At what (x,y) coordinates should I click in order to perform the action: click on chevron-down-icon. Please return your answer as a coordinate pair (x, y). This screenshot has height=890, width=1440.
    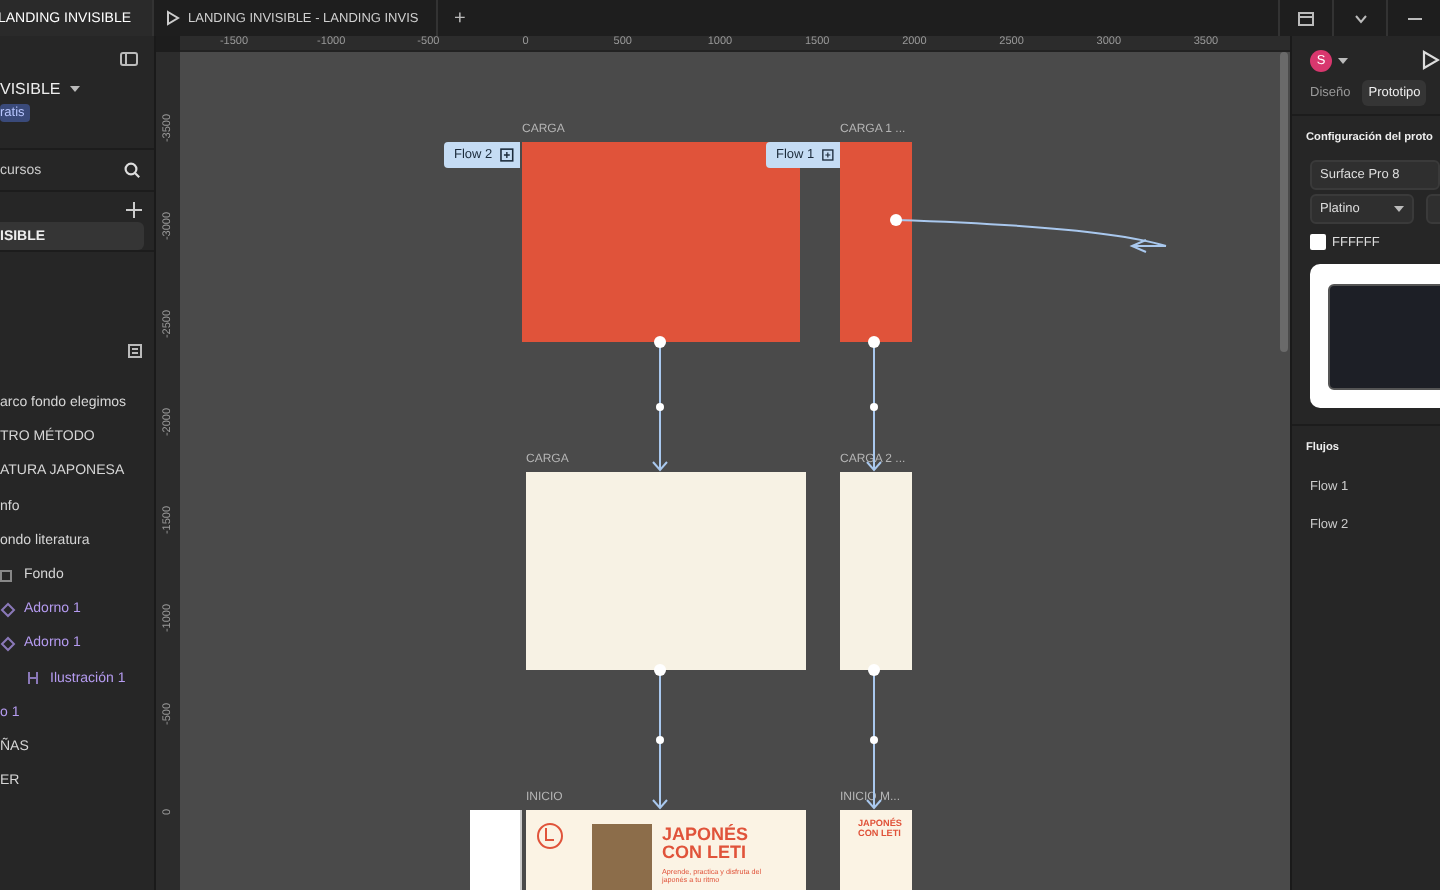
    Looking at the image, I should click on (1360, 18).